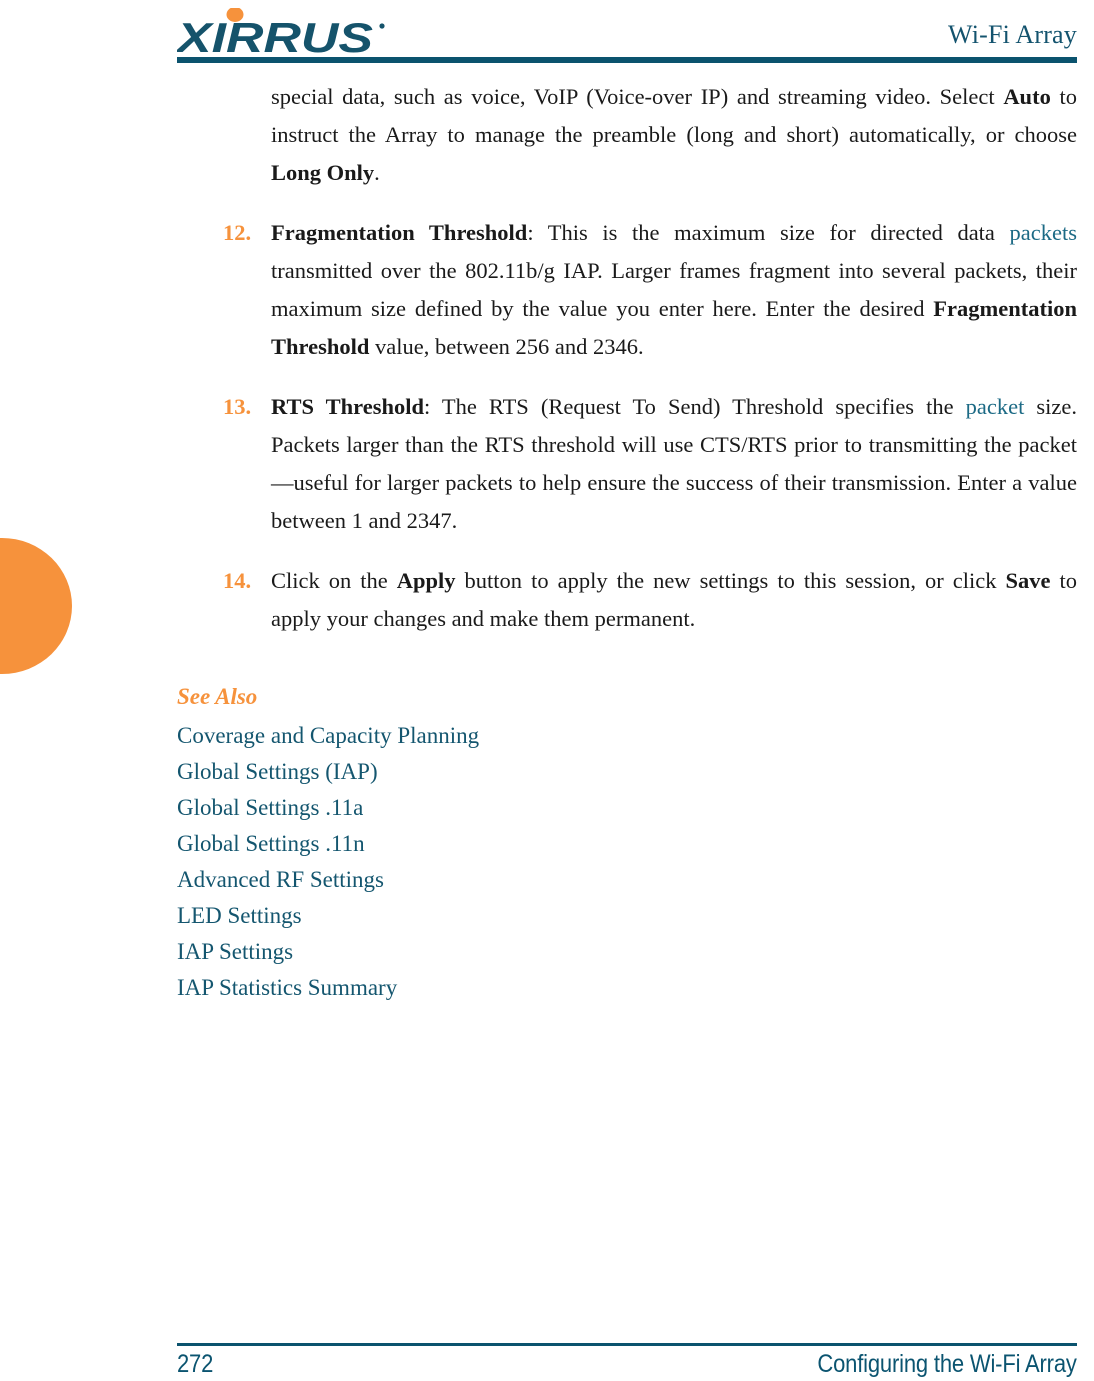 This screenshot has height=1381, width=1094. I want to click on item14-bold-save: Save, so click(1028, 580).